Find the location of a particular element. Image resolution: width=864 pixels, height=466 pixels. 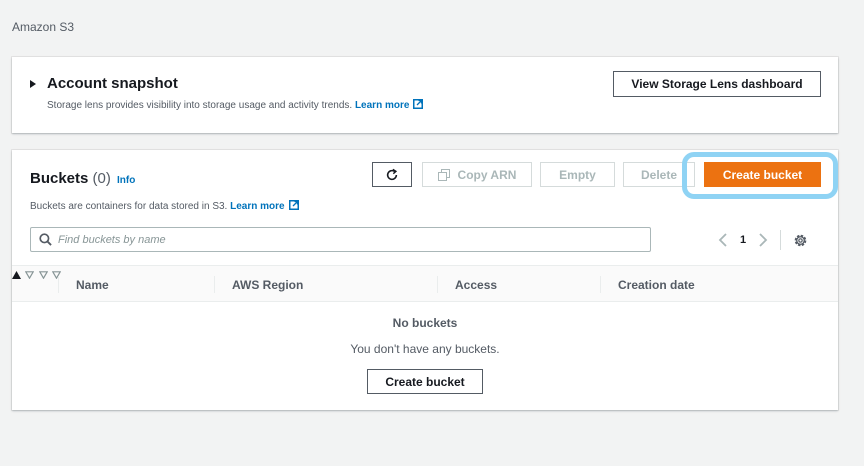

previous-page-button is located at coordinates (723, 240).